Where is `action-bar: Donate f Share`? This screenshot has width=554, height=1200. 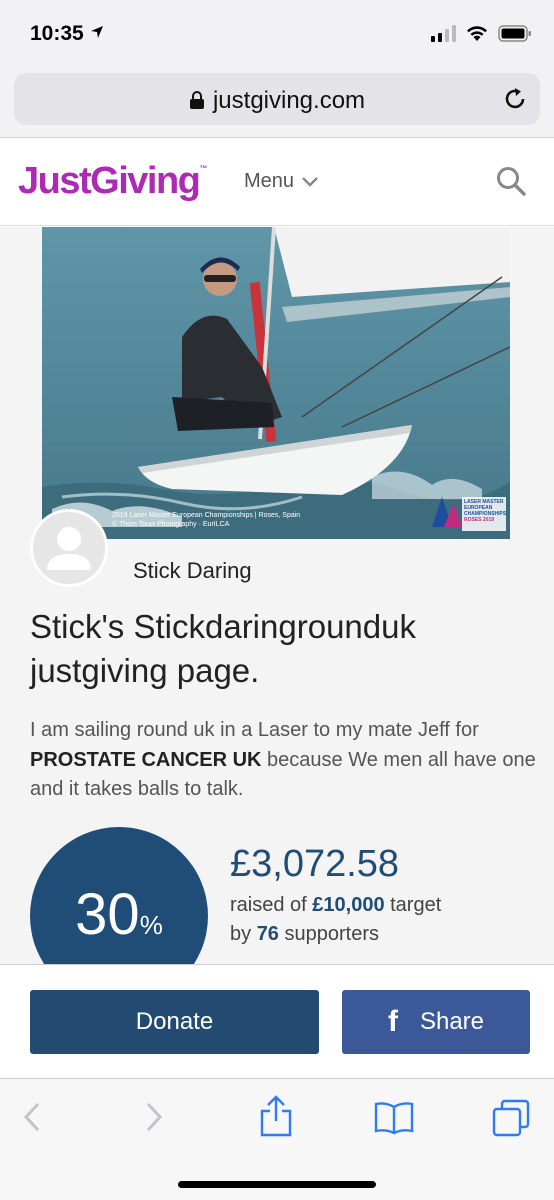 action-bar: Donate f Share is located at coordinates (277, 1021).